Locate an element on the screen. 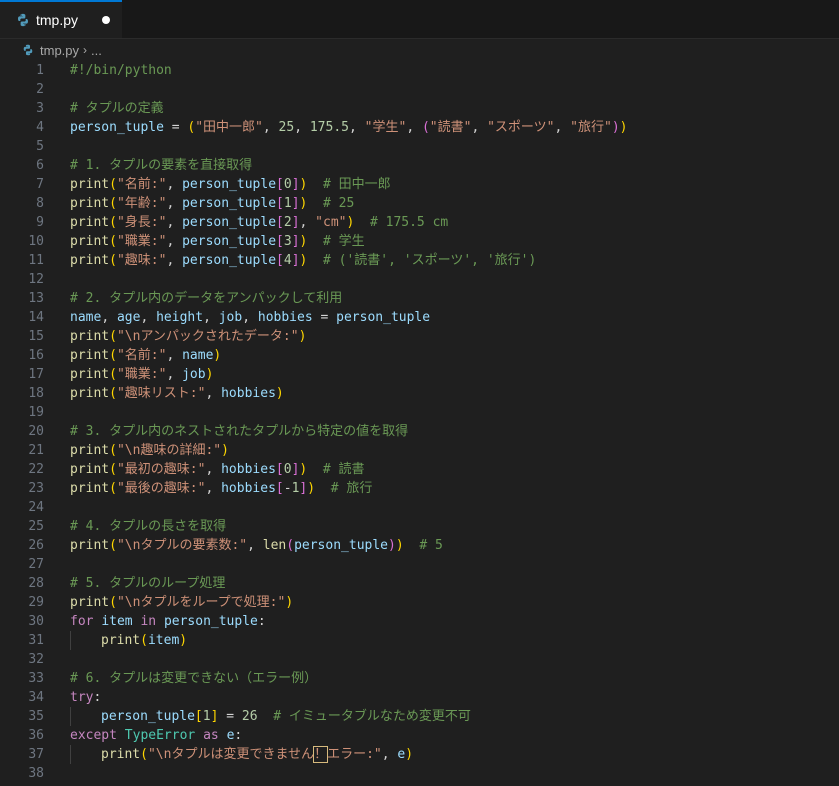 The image size is (839, 786). code-line: 23 print("最後の趣味:", hobbies[-1]) # 旅行 is located at coordinates (419, 488).